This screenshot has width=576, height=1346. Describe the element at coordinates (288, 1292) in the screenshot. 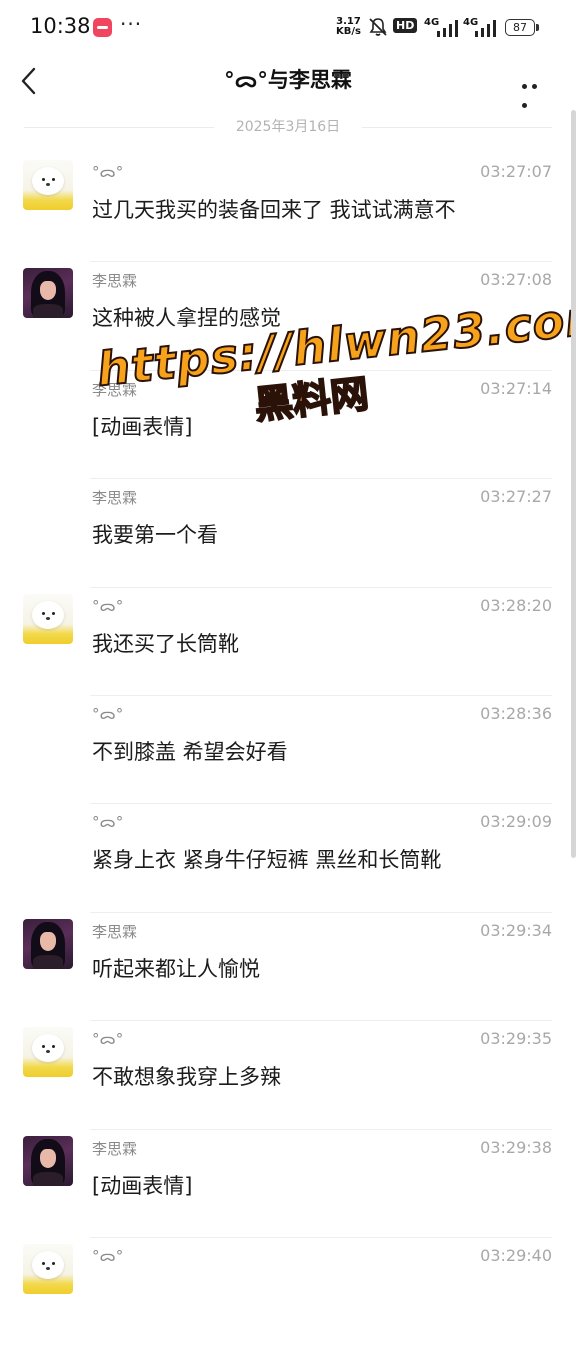

I see `message-row: °ᯅ° 03:29:40` at that location.